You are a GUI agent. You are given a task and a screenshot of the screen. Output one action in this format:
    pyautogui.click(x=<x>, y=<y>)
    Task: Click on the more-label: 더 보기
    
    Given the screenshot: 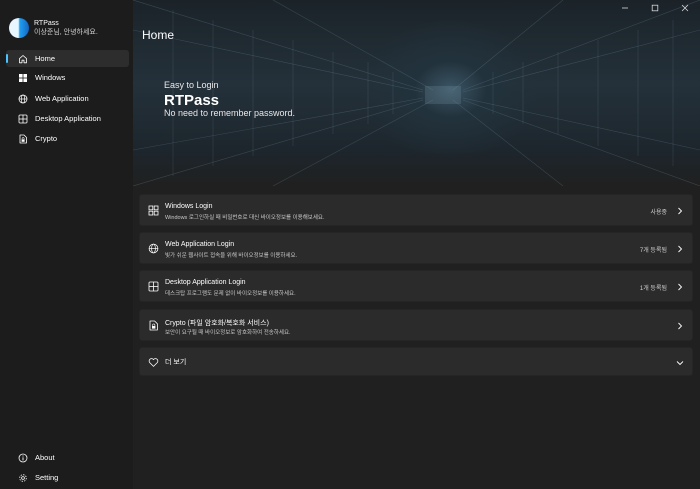 What is the action you would take?
    pyautogui.click(x=176, y=362)
    